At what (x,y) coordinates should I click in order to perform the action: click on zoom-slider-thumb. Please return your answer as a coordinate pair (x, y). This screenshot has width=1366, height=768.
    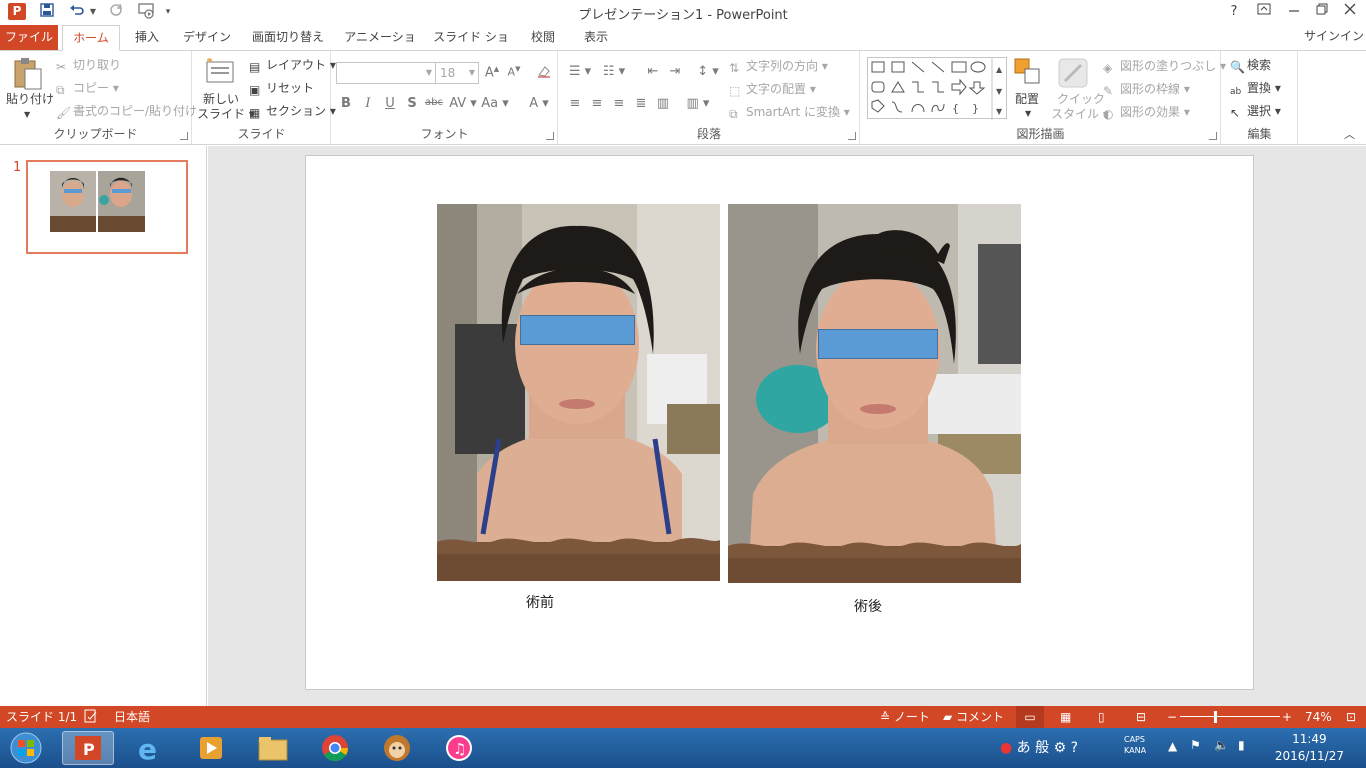
    Looking at the image, I should click on (1215, 717).